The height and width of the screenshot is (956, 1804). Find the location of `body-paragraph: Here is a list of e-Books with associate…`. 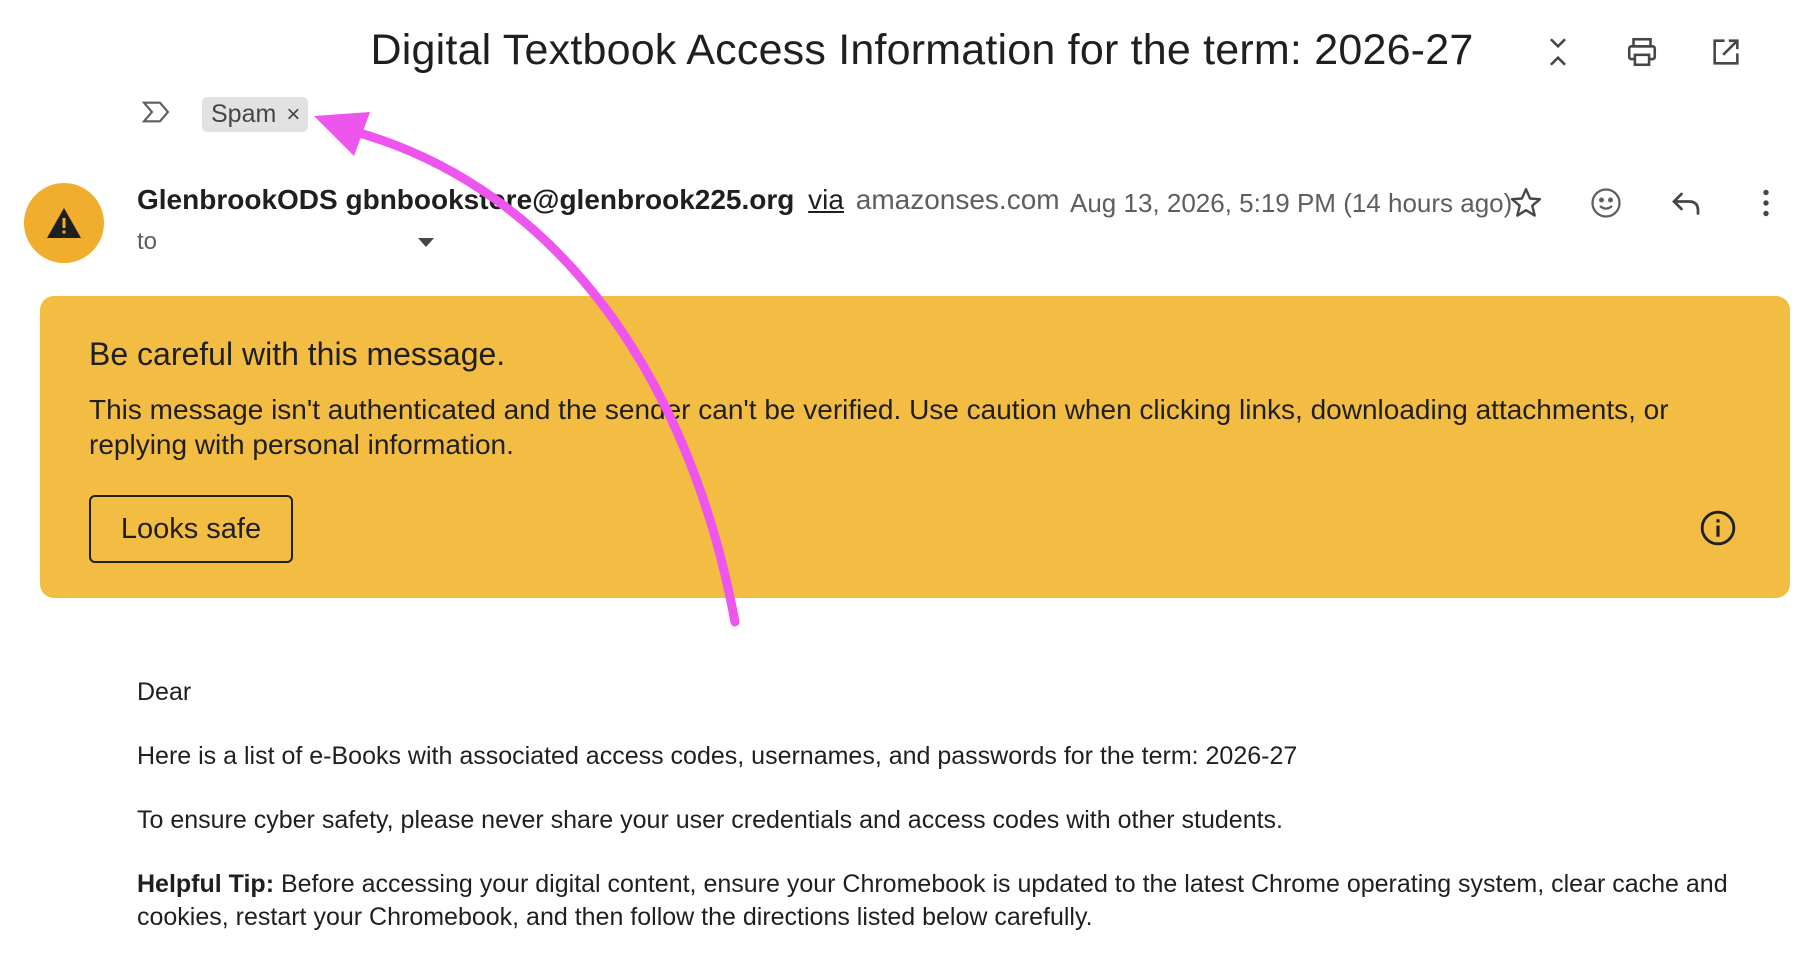

body-paragraph: Here is a list of e-Books with associate… is located at coordinates (717, 756).